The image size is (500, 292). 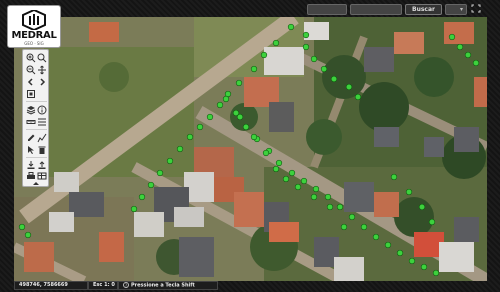 I want to click on hint-text: Pressione a Tecla Shift, so click(x=163, y=285).